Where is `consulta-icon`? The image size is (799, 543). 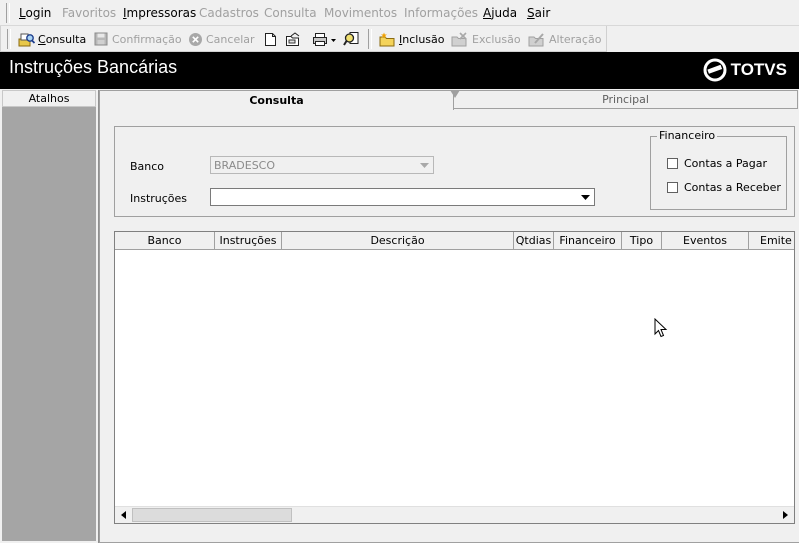
consulta-icon is located at coordinates (26, 39).